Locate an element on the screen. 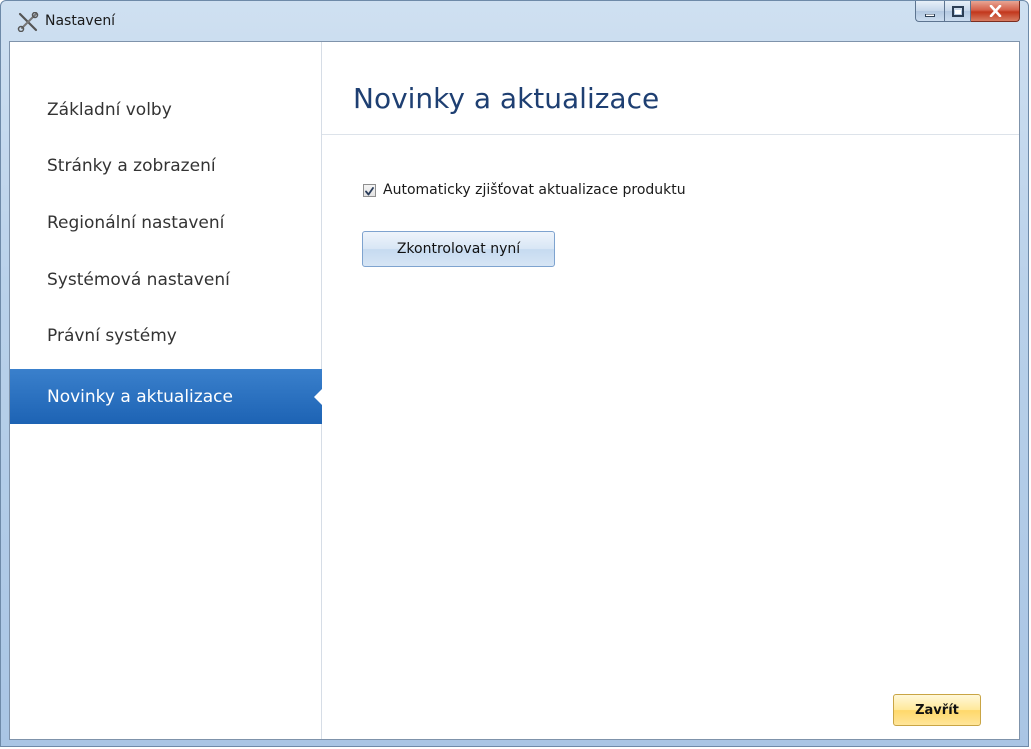 The width and height of the screenshot is (1031, 749). page-title: Novinky a aktualizace is located at coordinates (506, 98).